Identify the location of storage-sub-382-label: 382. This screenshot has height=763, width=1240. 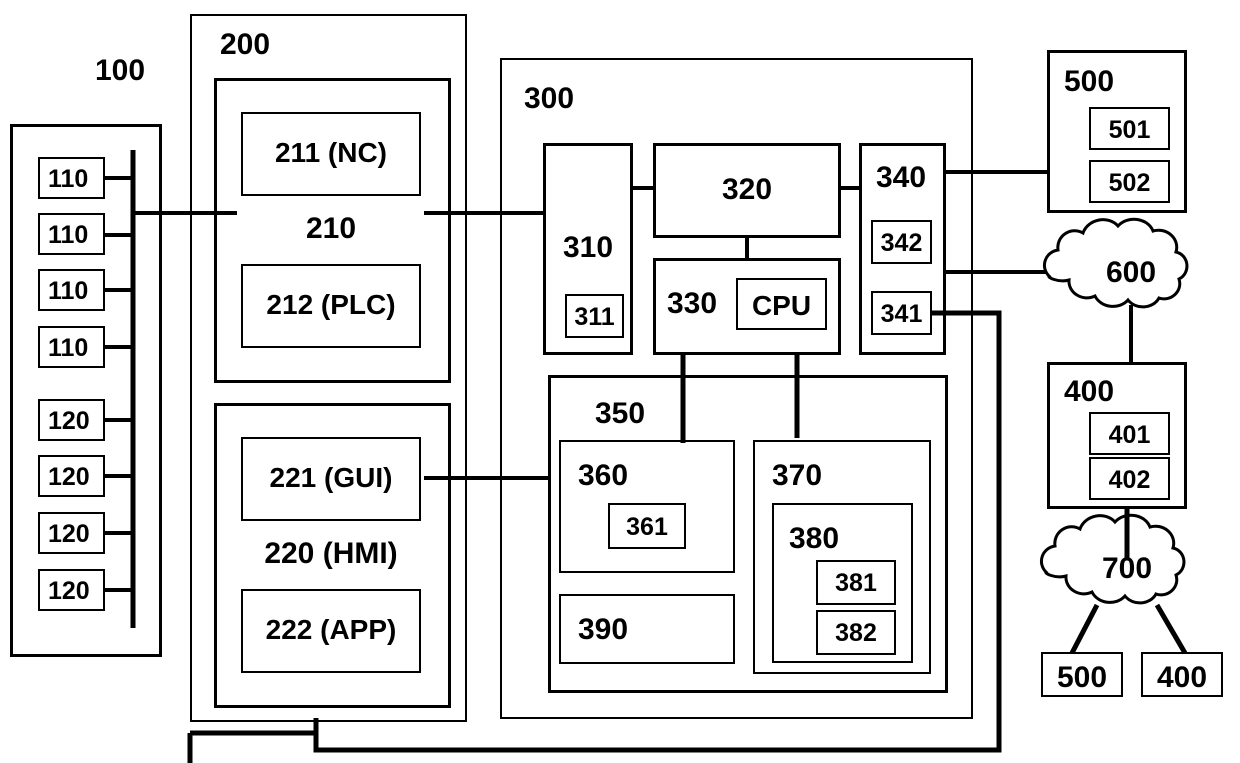
(856, 633).